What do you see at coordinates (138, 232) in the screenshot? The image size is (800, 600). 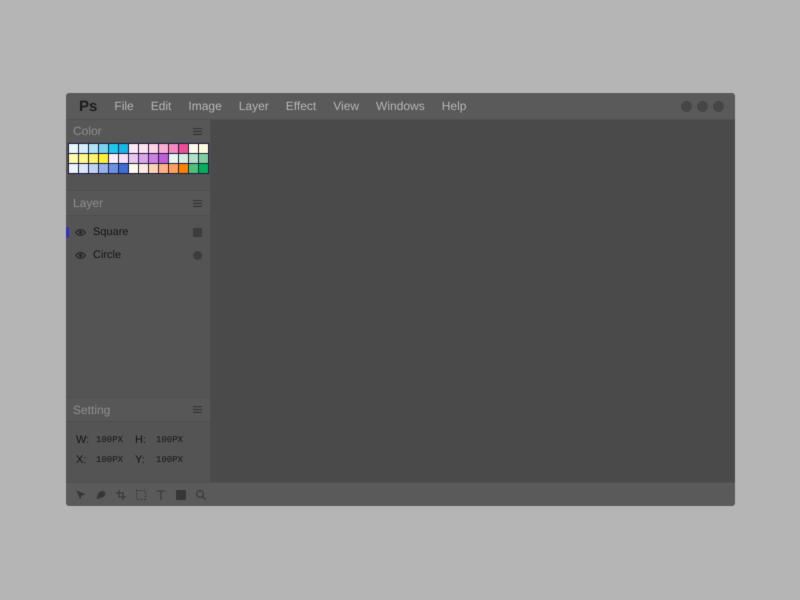 I see `list-item: Square` at bounding box center [138, 232].